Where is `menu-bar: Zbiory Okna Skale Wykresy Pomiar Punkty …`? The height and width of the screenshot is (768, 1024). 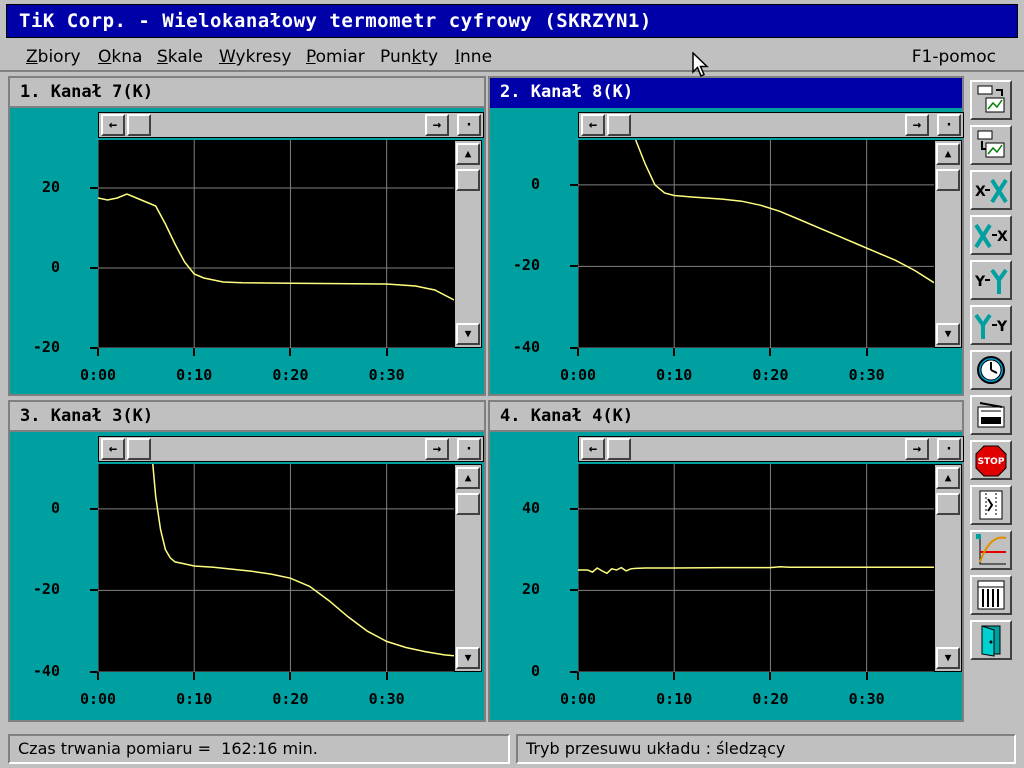 menu-bar: Zbiory Okna Skale Wykresy Pomiar Punkty … is located at coordinates (512, 57).